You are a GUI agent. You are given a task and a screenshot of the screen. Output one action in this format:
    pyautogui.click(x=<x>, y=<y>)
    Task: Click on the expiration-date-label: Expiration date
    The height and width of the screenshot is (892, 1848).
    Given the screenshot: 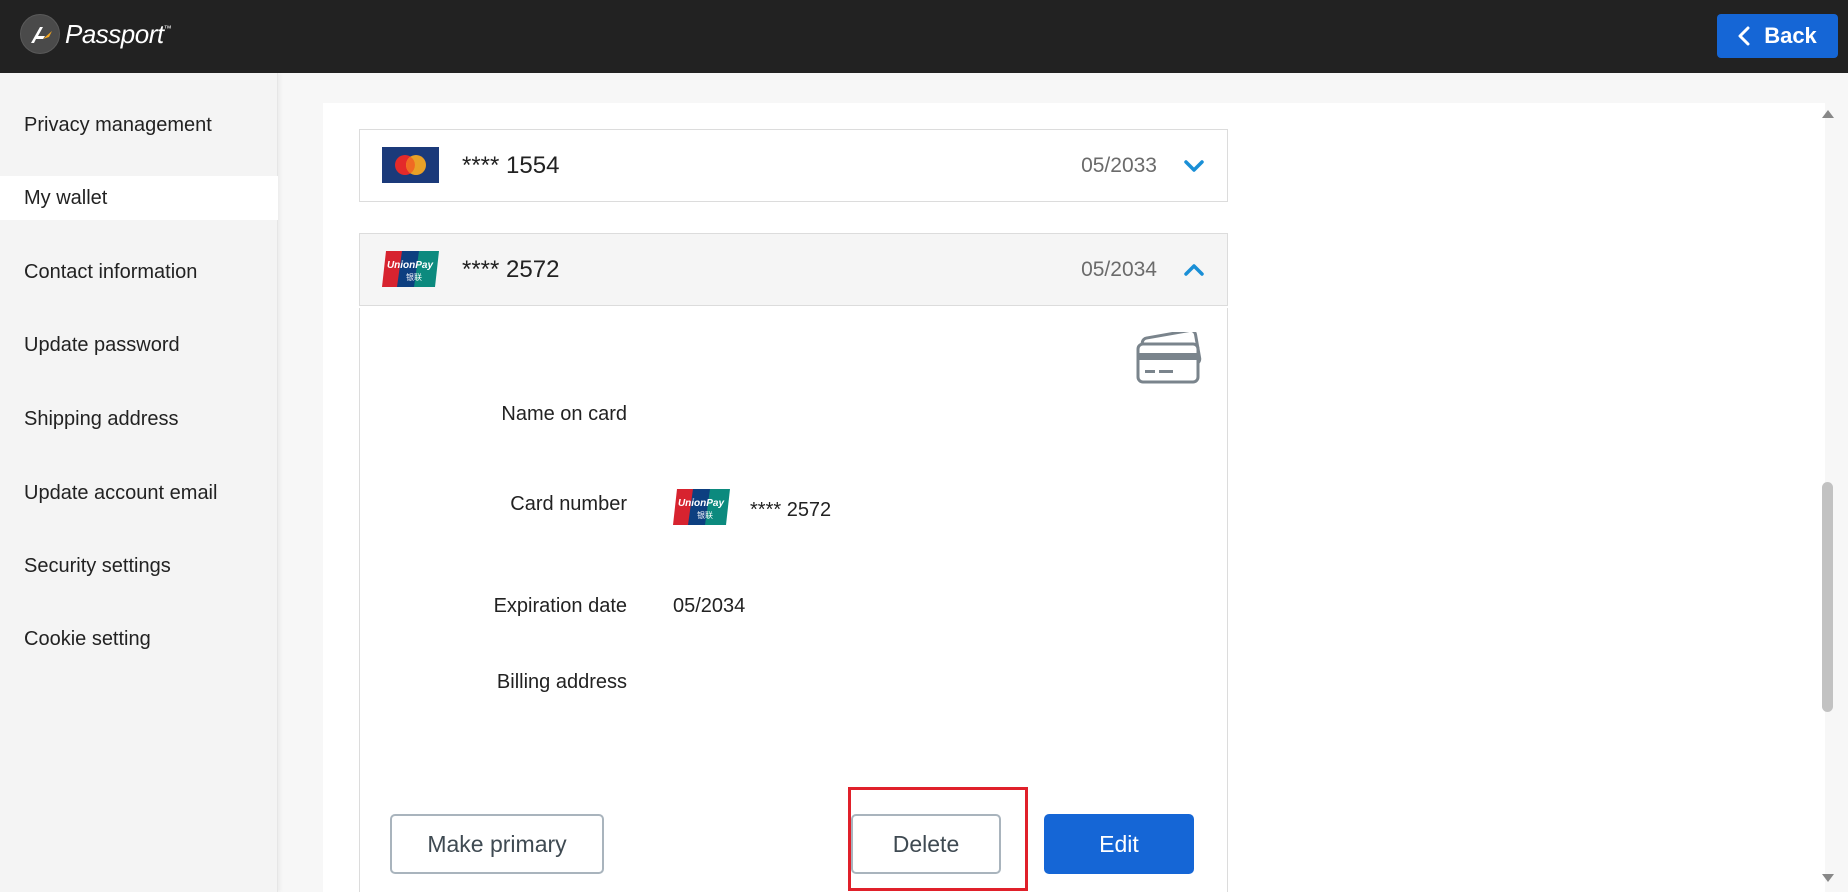 What is the action you would take?
    pyautogui.click(x=560, y=606)
    